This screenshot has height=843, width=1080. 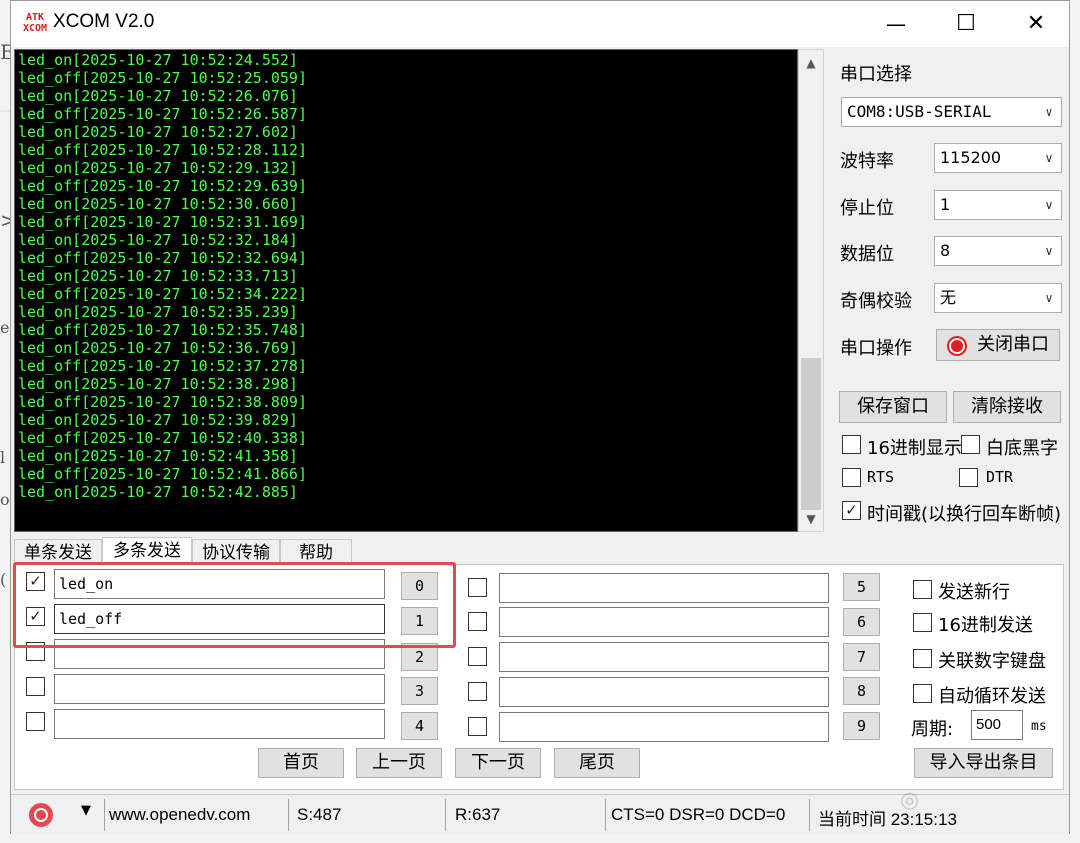 I want to click on annotation-highlight-box, so click(x=234, y=605).